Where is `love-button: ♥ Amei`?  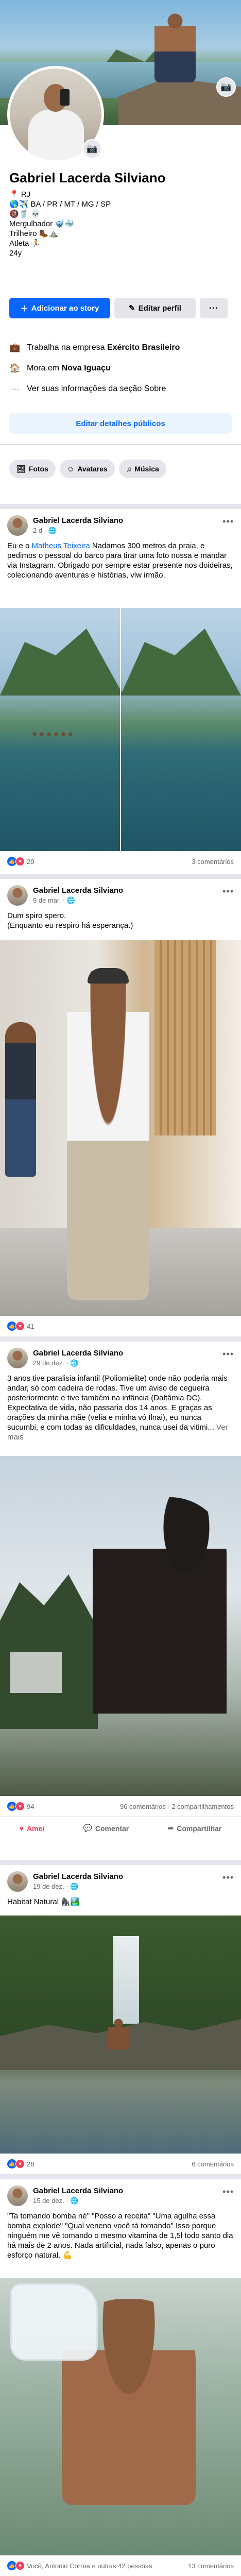 love-button: ♥ Amei is located at coordinates (32, 1828).